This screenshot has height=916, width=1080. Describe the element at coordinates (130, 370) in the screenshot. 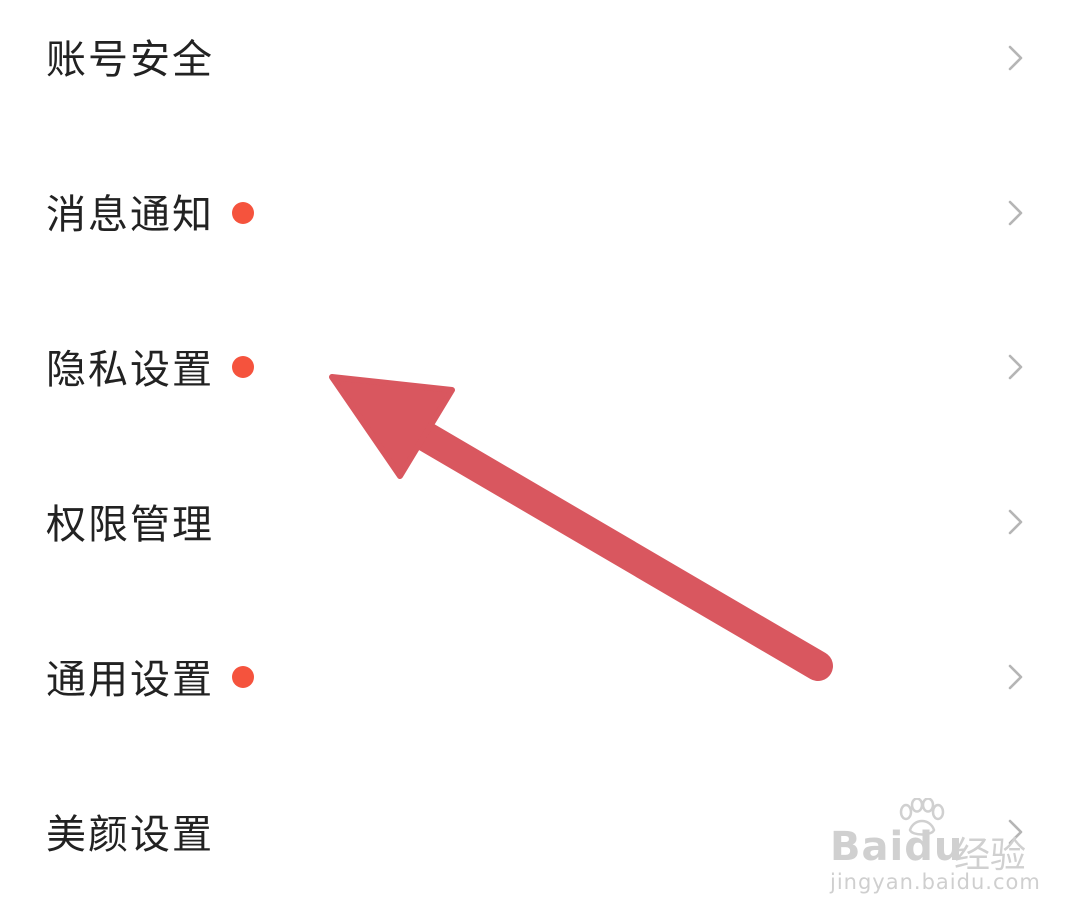

I see `menu-item-label: 隐私设置` at that location.